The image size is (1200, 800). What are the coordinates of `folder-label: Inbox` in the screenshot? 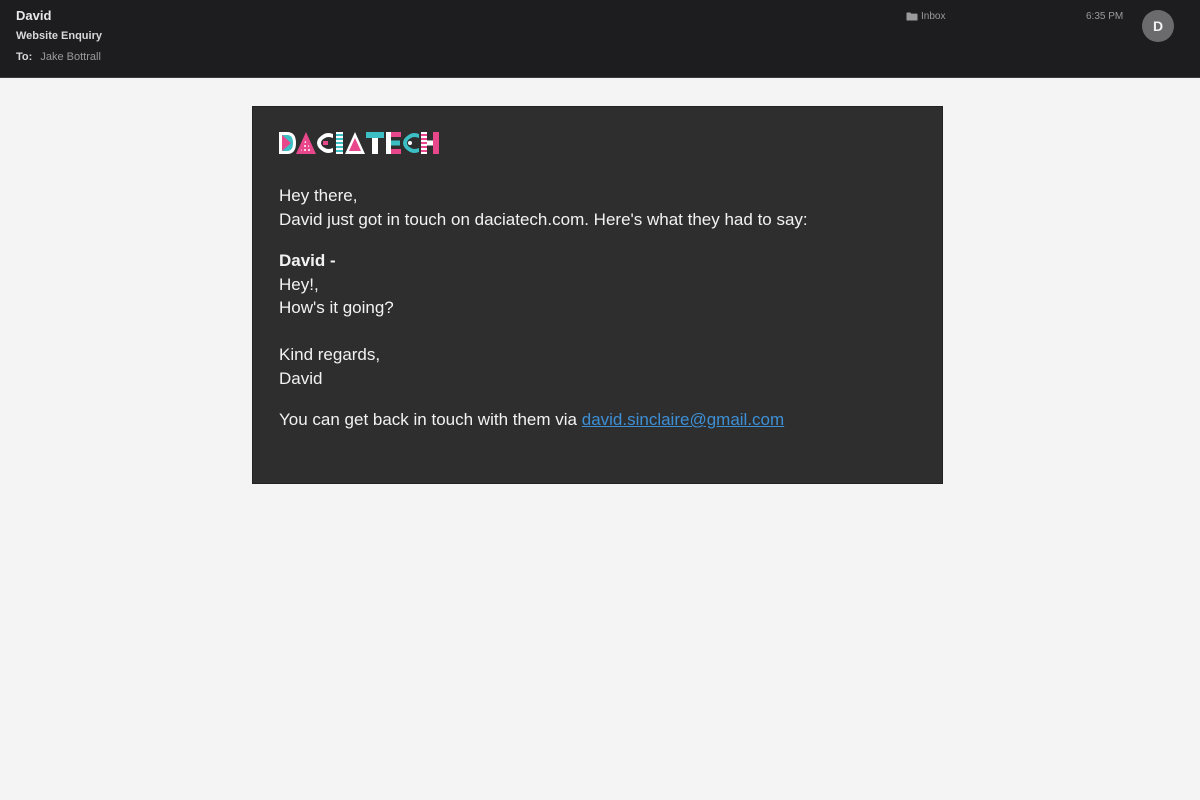 It's located at (933, 16).